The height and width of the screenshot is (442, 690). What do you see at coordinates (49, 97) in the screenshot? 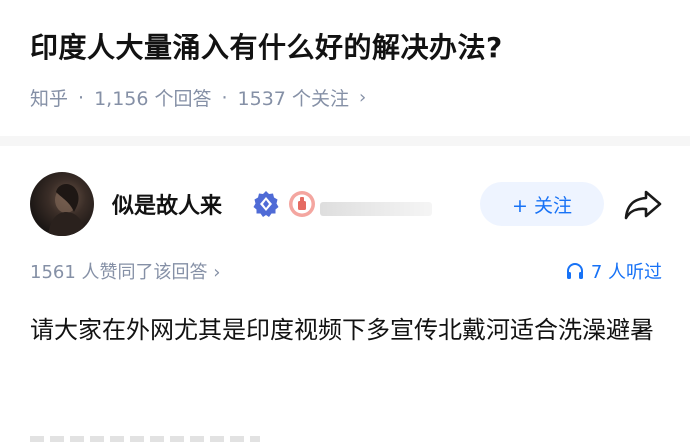
I see `source-label: 知乎` at bounding box center [49, 97].